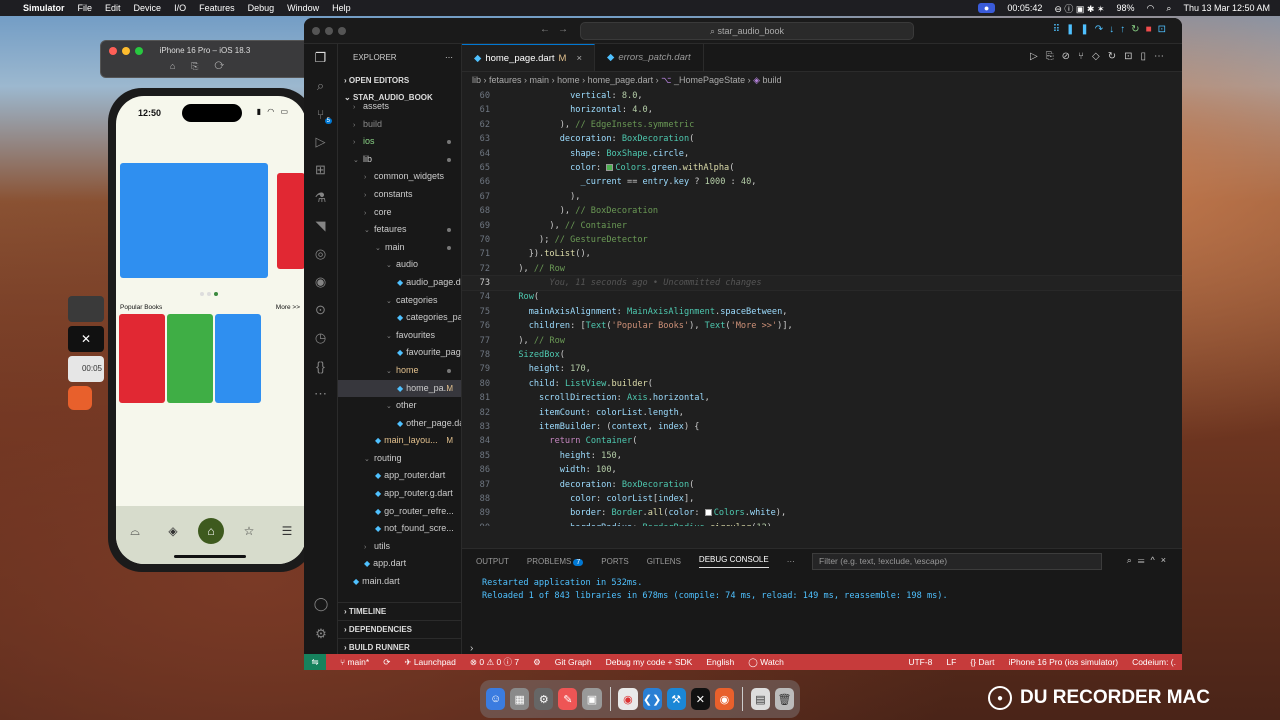 The height and width of the screenshot is (720, 1280). What do you see at coordinates (747, 31) in the screenshot?
I see `command-center: ⌕ star_audio_book` at bounding box center [747, 31].